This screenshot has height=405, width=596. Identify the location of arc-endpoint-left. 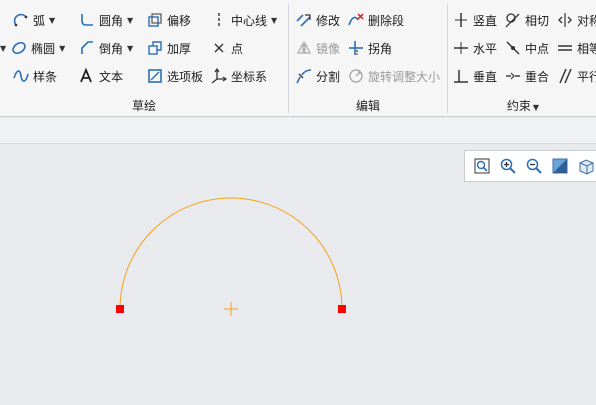
(120, 309).